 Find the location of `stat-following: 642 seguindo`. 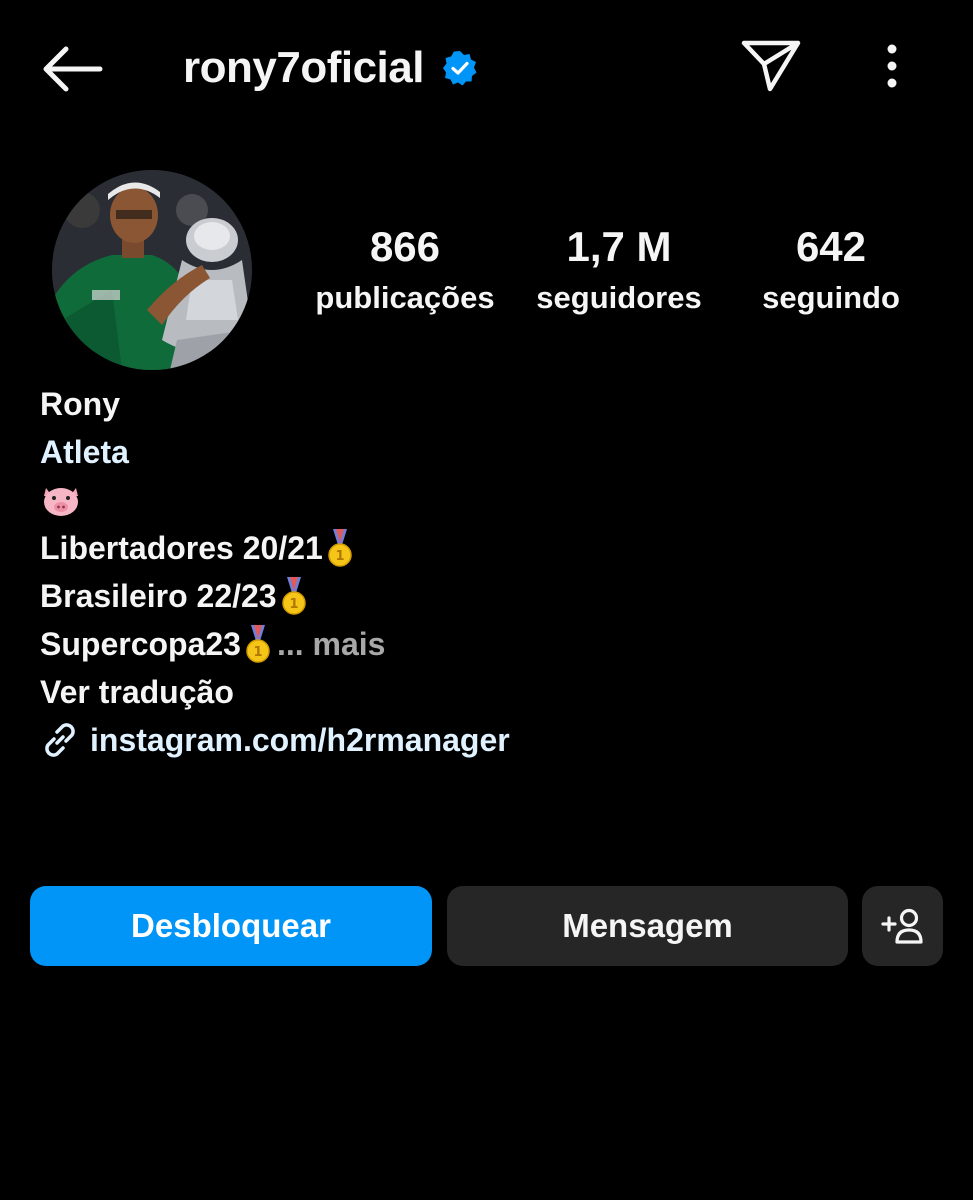

stat-following: 642 seguindo is located at coordinates (831, 270).